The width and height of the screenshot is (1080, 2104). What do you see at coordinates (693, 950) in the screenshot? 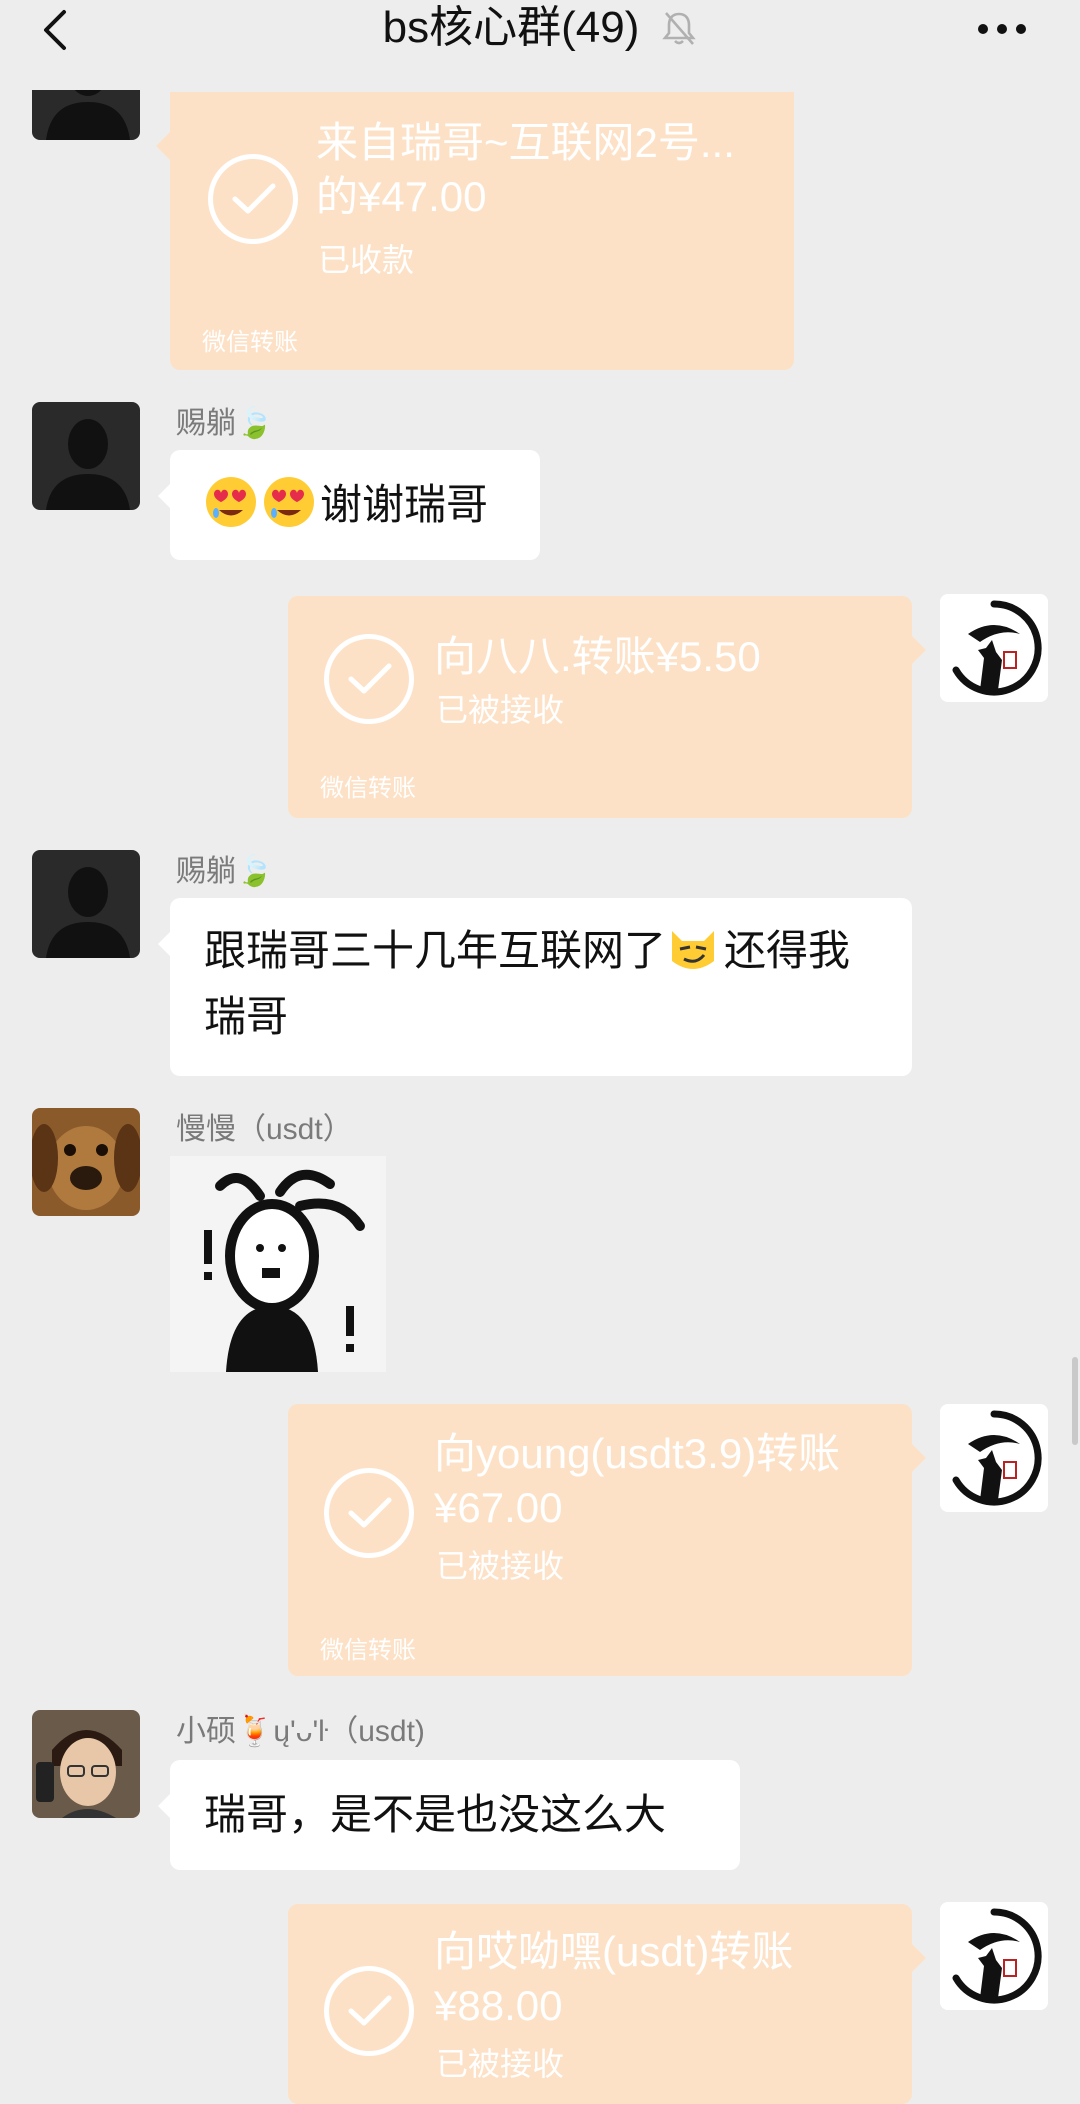
I see `smirking-cat-emoji` at bounding box center [693, 950].